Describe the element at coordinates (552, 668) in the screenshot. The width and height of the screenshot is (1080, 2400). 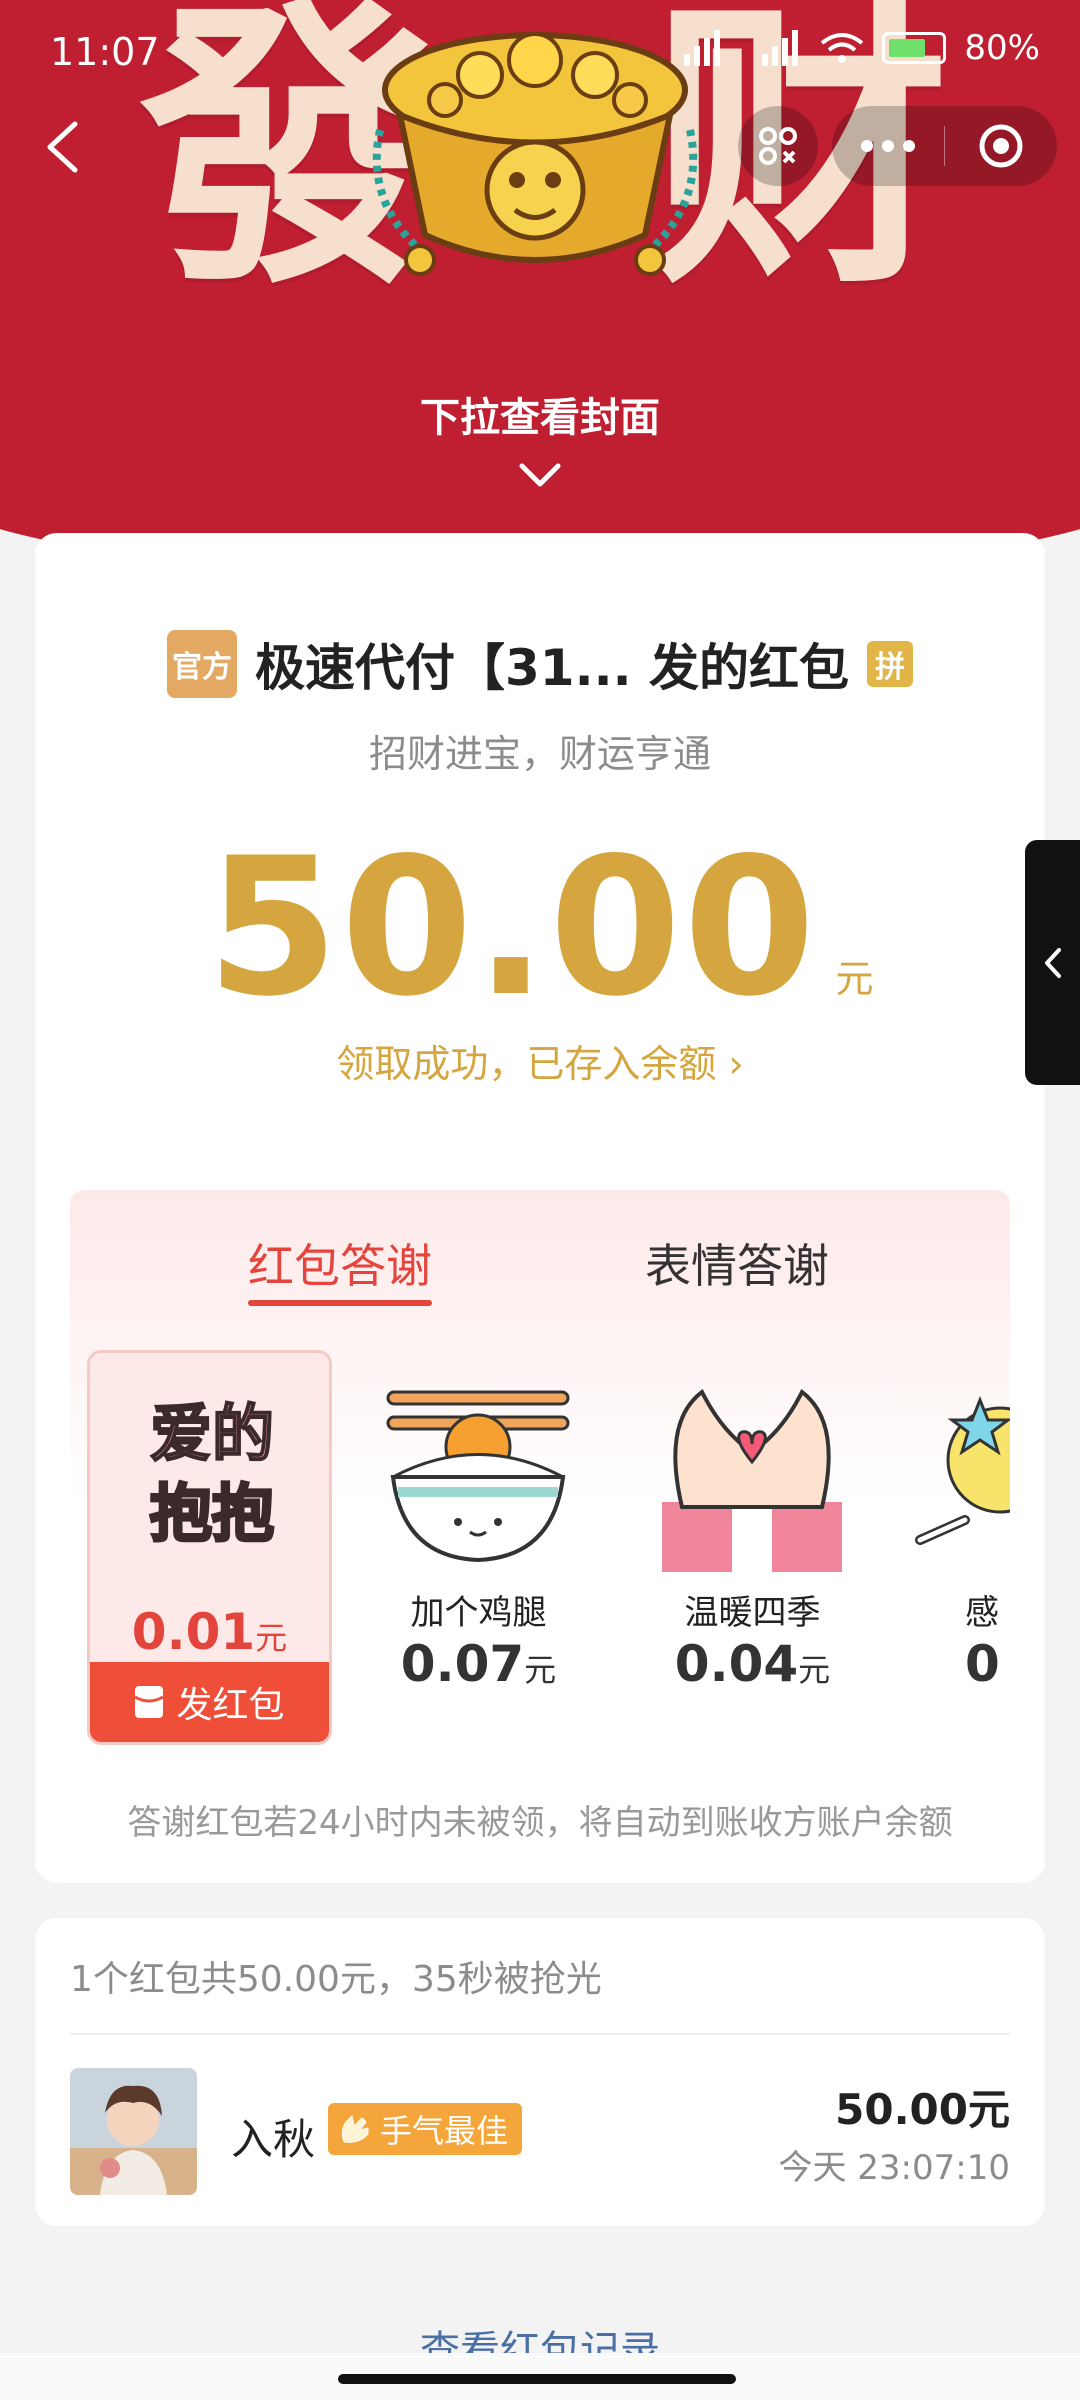
I see `sender-name: 极速代付【31... 发的红包` at that location.